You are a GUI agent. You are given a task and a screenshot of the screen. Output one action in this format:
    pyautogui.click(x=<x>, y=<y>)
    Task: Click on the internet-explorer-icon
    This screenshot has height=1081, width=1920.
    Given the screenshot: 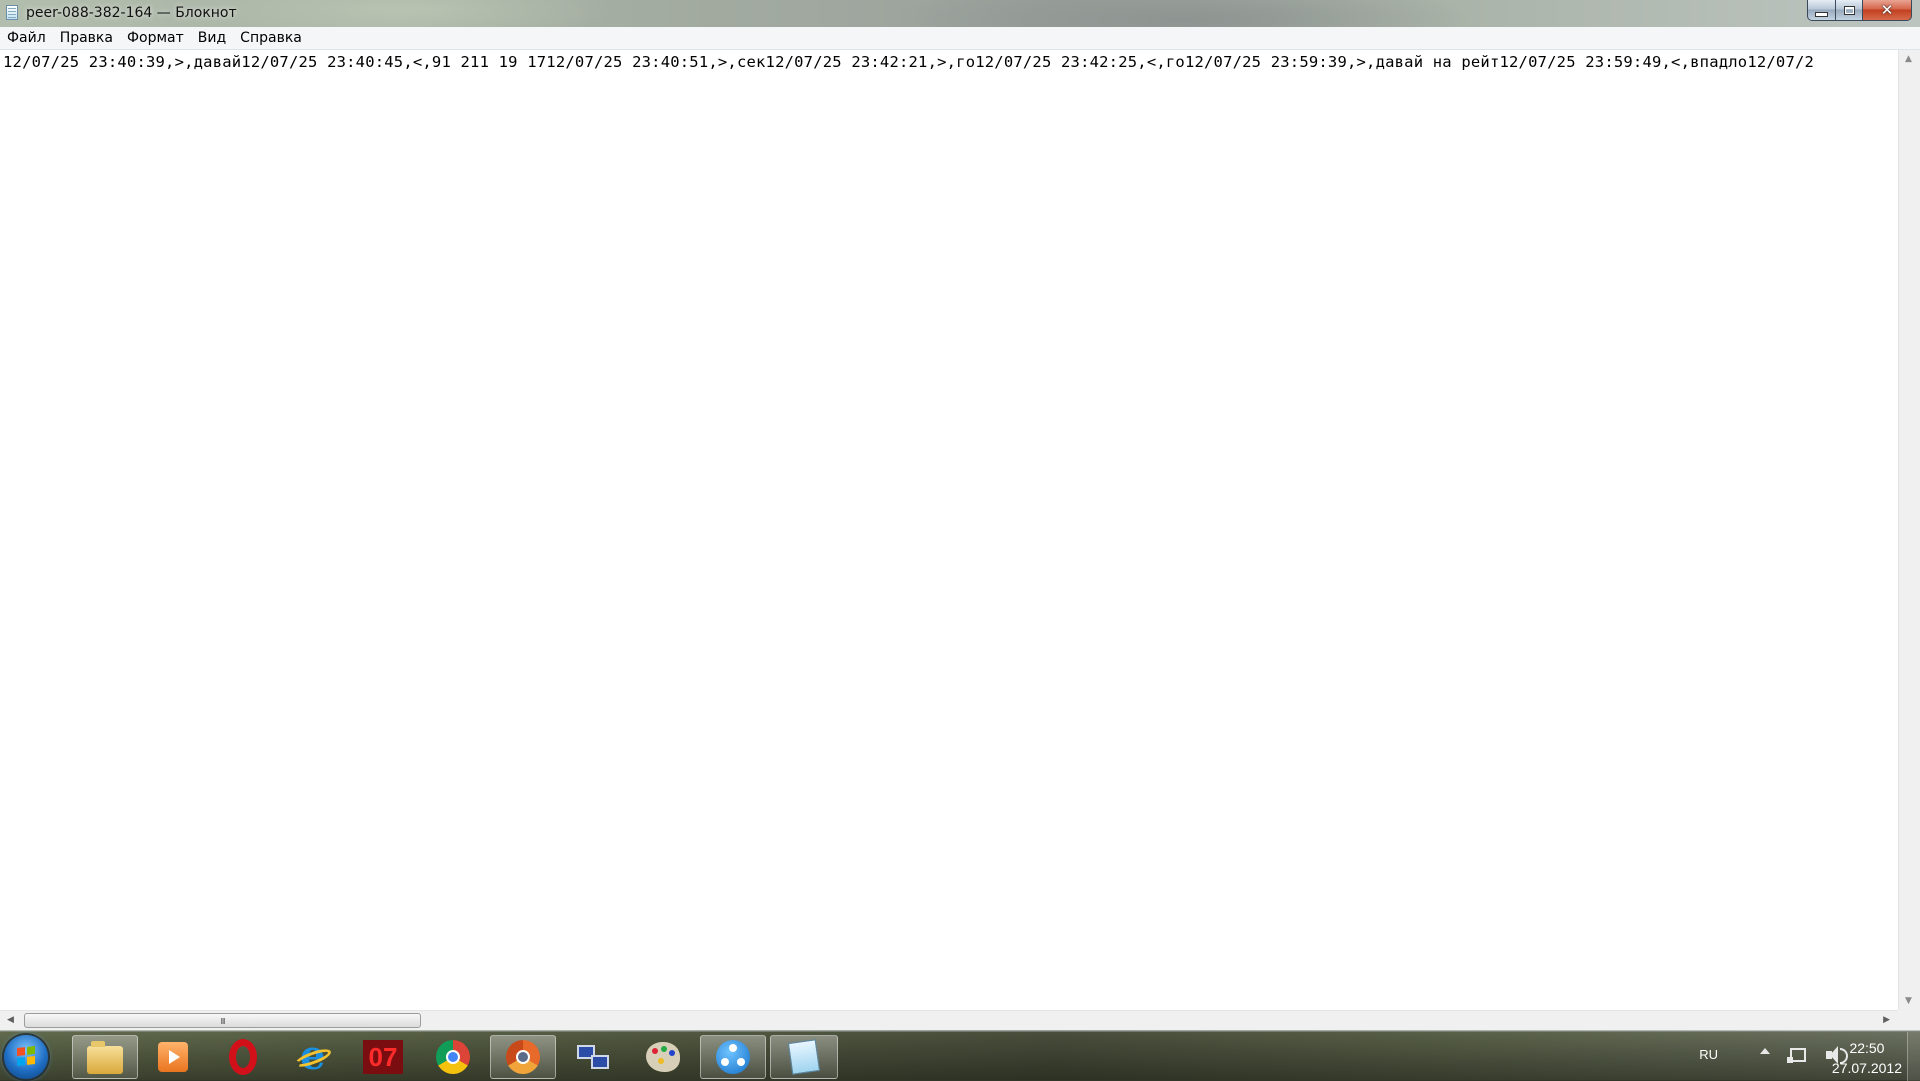 What is the action you would take?
    pyautogui.click(x=313, y=1055)
    